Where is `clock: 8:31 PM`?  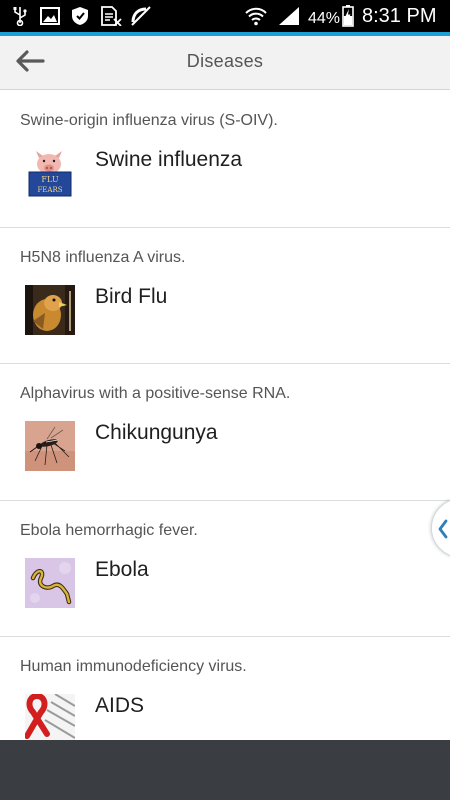 clock: 8:31 PM is located at coordinates (399, 16).